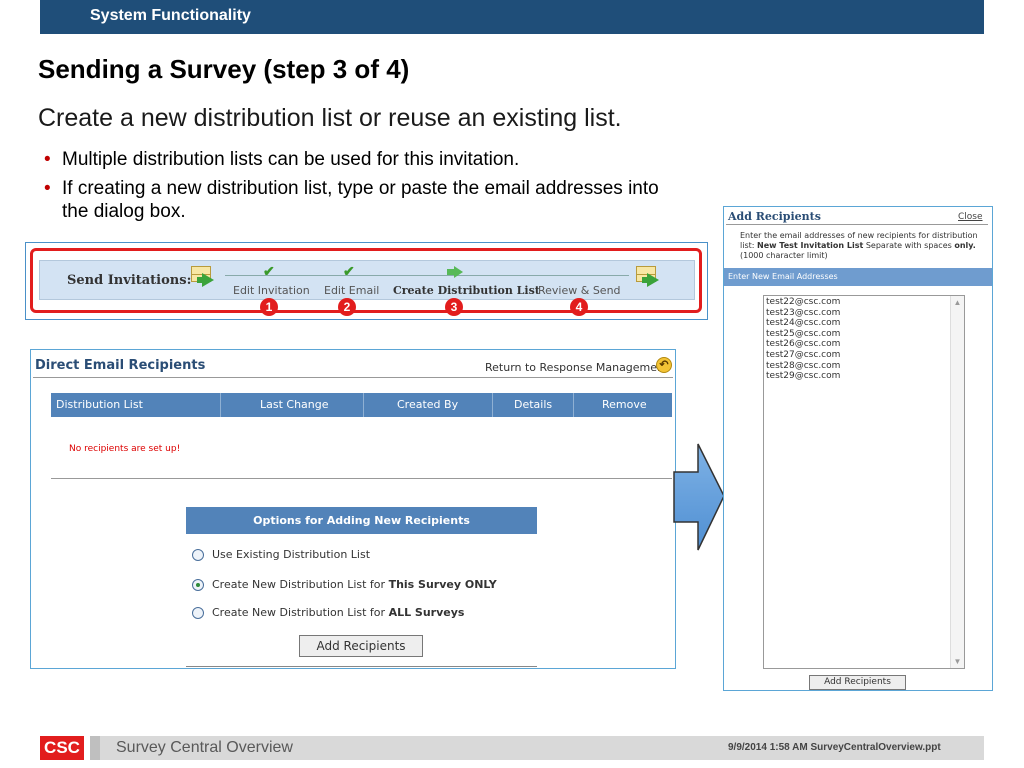  Describe the element at coordinates (125, 449) in the screenshot. I see `empty-recipients-message: No recipients are set up!` at that location.